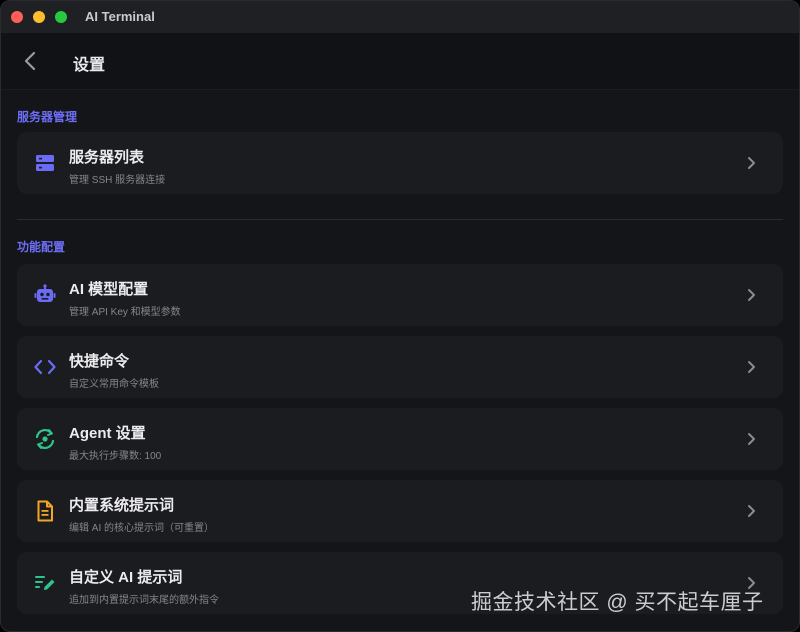 This screenshot has width=800, height=632. What do you see at coordinates (400, 295) in the screenshot?
I see `ai-model-config-item: AI 模型配置 管理 API Key 和模型参数` at bounding box center [400, 295].